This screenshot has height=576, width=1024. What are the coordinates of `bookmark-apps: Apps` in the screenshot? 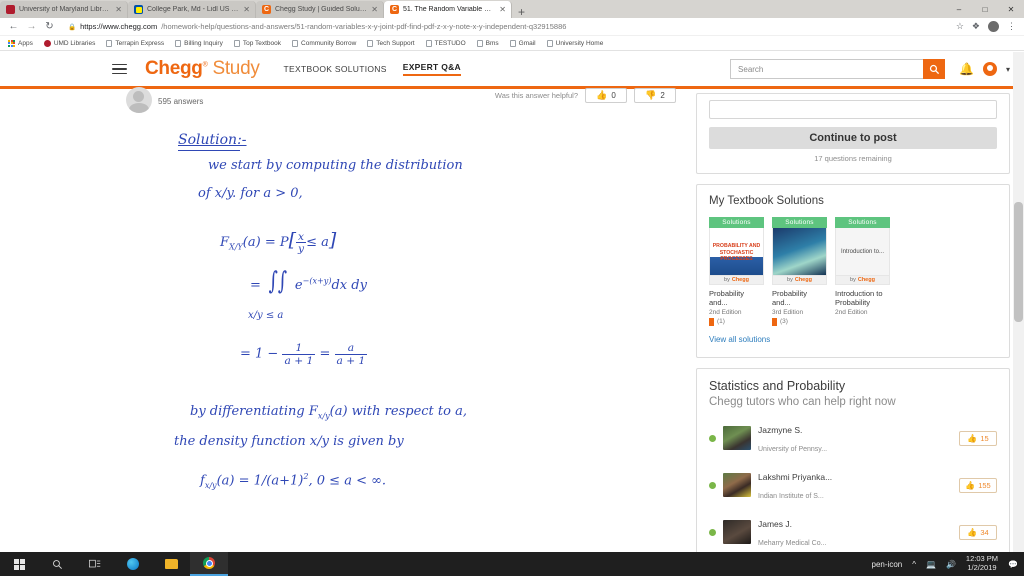 It's located at (20, 43).